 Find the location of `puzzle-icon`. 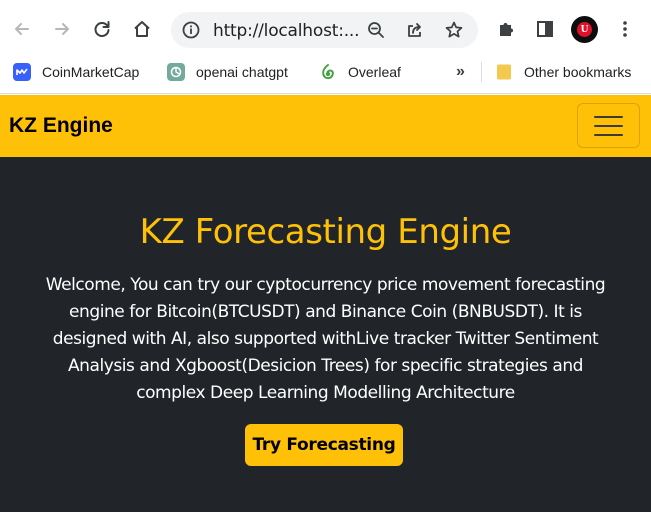

puzzle-icon is located at coordinates (506, 29).